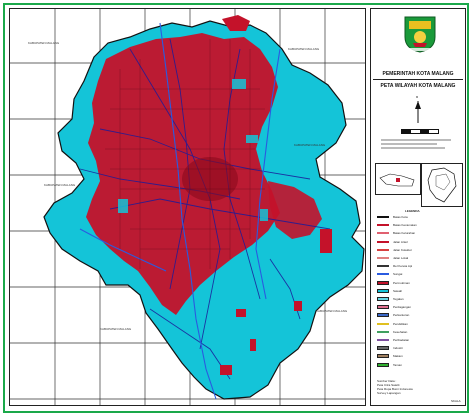  I want to click on inset-east-java, so click(397, 180).